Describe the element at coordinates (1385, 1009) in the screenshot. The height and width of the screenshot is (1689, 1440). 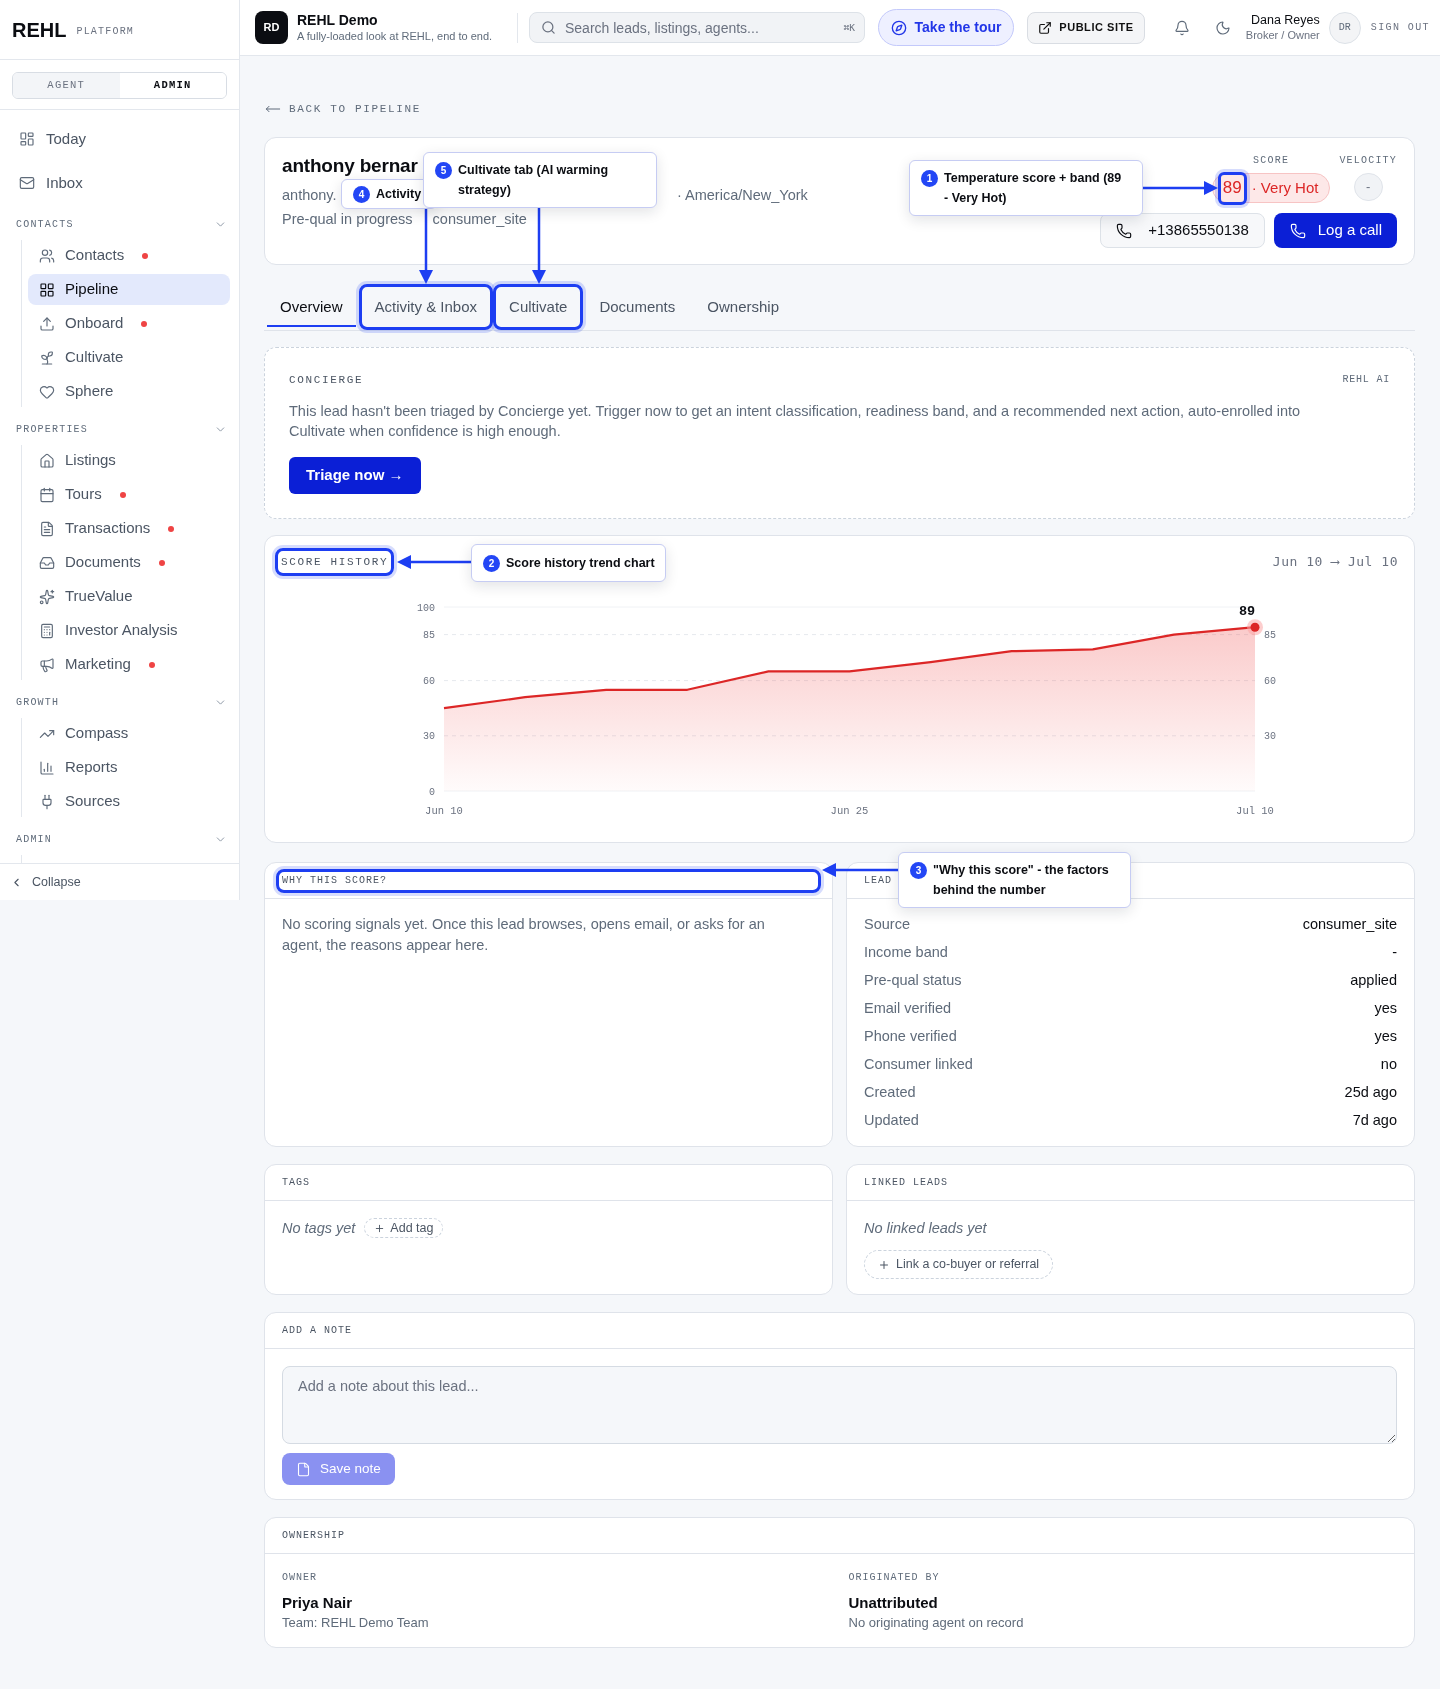
I see `detail-value: yes` at that location.